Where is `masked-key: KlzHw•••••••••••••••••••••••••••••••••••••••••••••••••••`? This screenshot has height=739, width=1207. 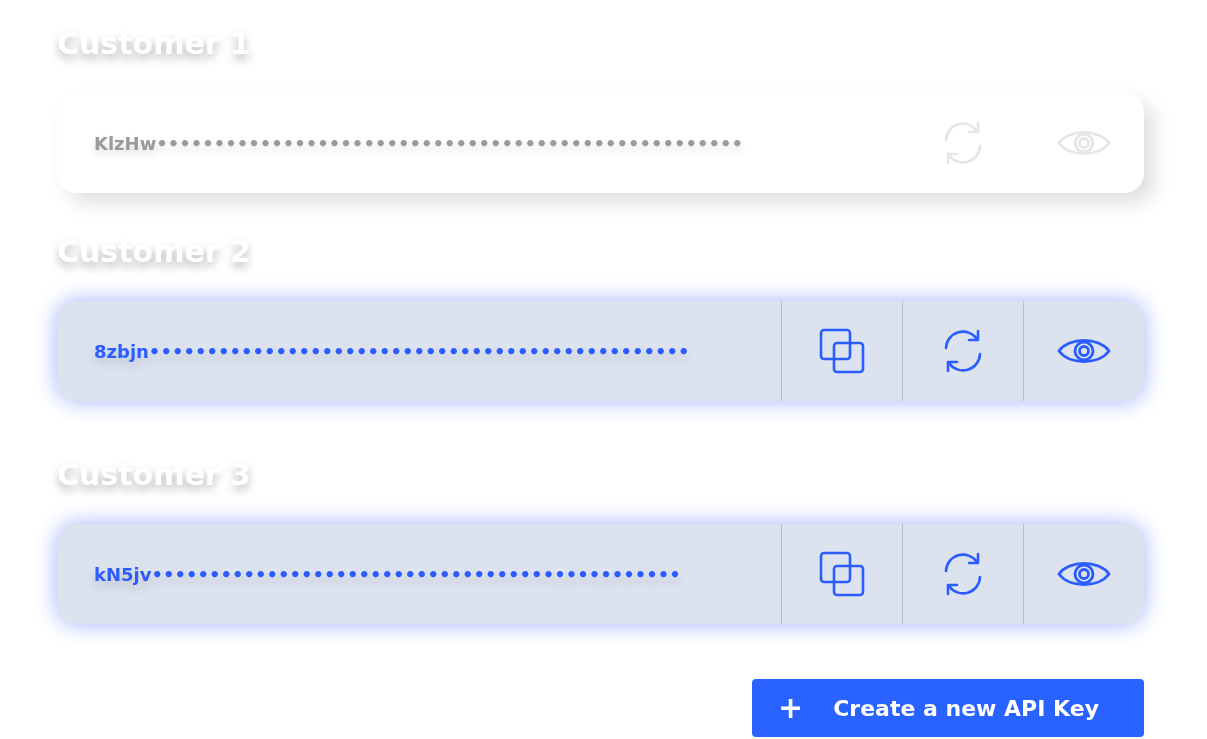 masked-key: KlzHw••••••••••••••••••••••••••••••••••••••••••••••••••• is located at coordinates (419, 143).